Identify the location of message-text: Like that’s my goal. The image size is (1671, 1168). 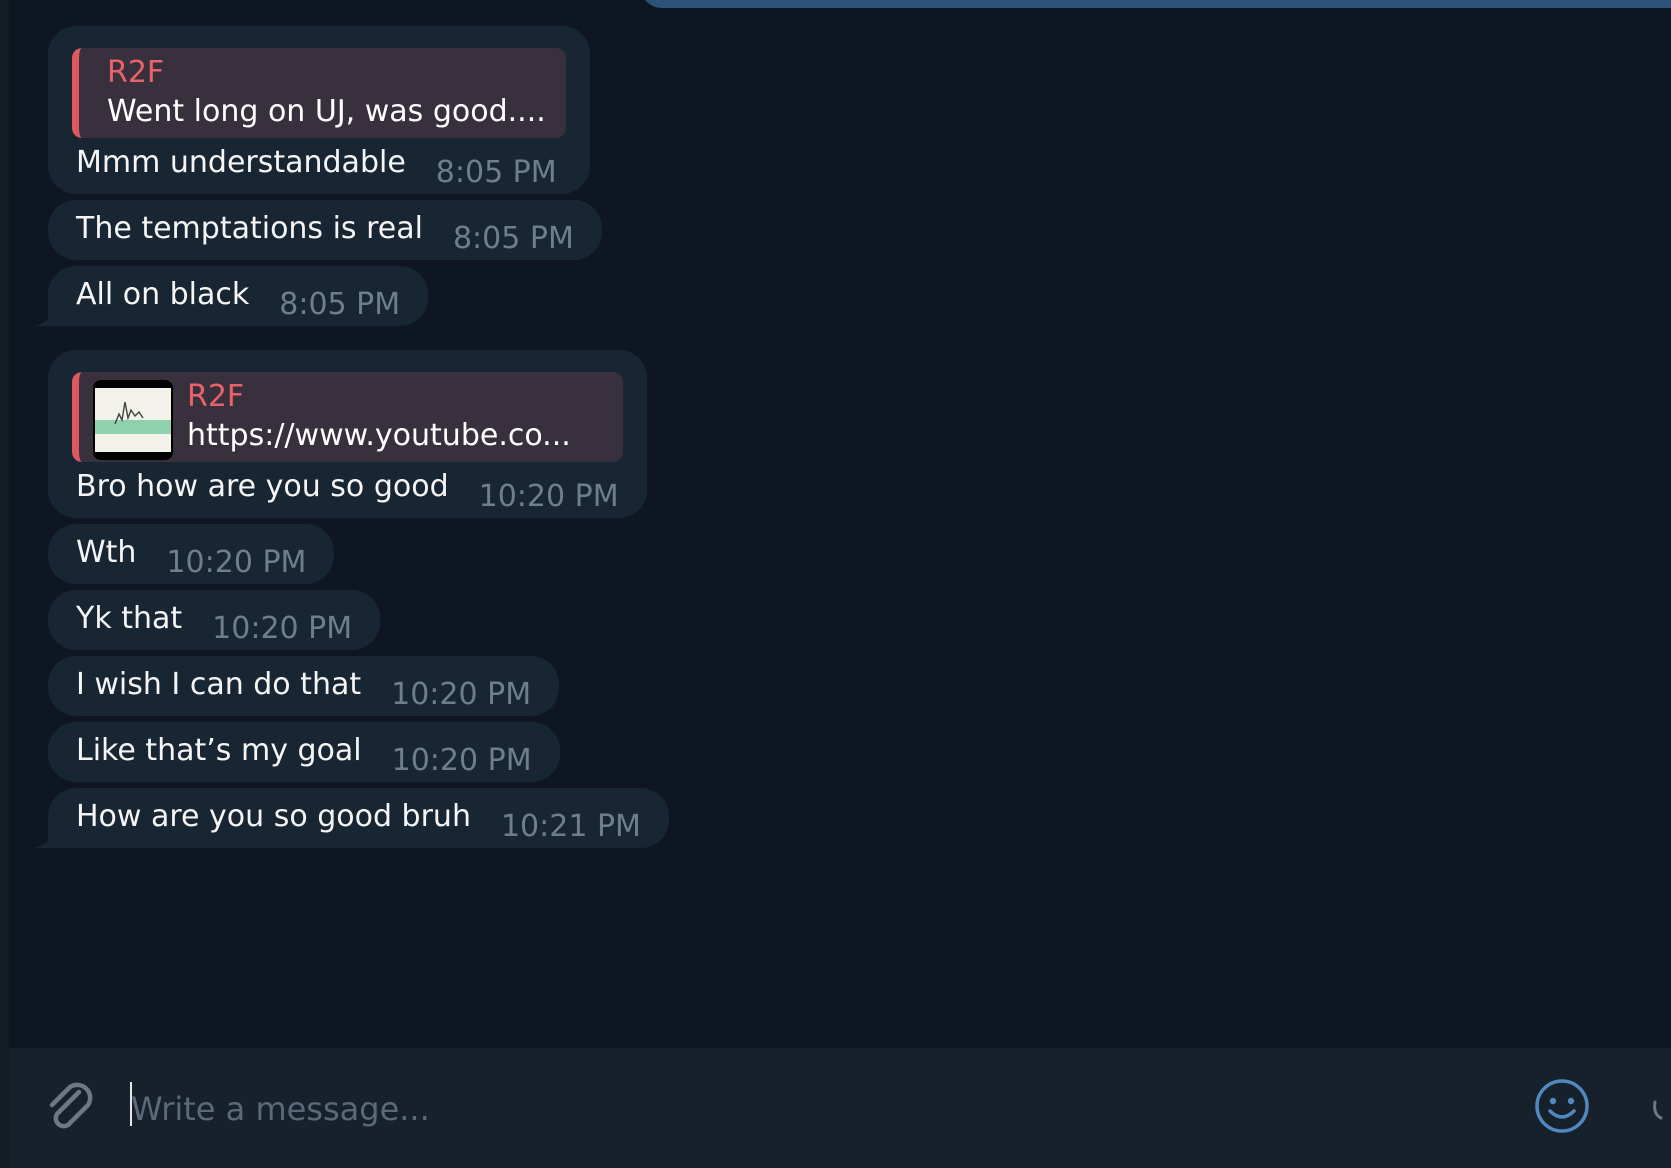
(219, 750).